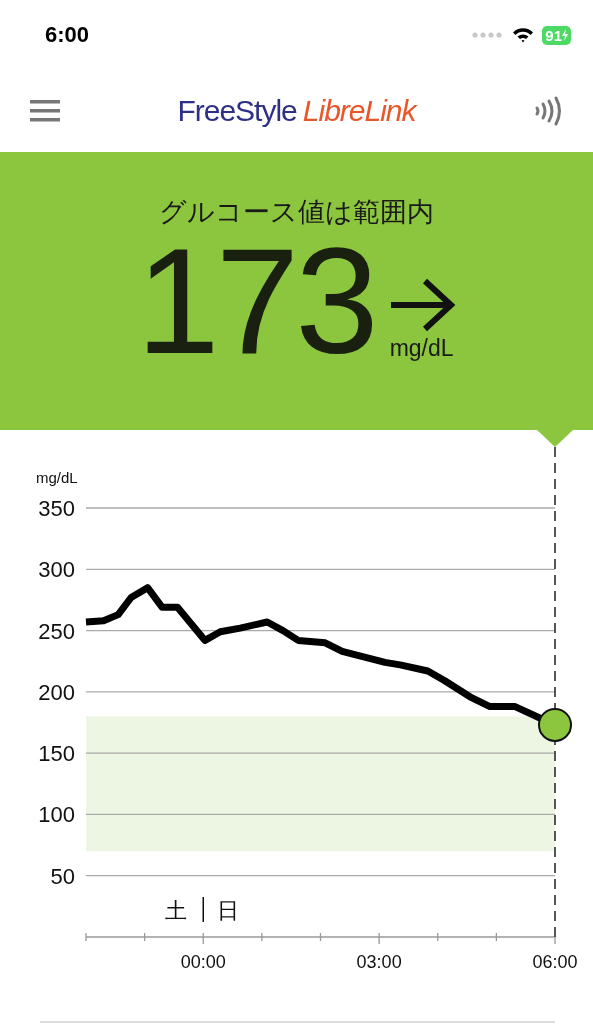 The width and height of the screenshot is (593, 1024). Describe the element at coordinates (296, 111) in the screenshot. I see `app-logo: FreeStyle LibreLink` at that location.